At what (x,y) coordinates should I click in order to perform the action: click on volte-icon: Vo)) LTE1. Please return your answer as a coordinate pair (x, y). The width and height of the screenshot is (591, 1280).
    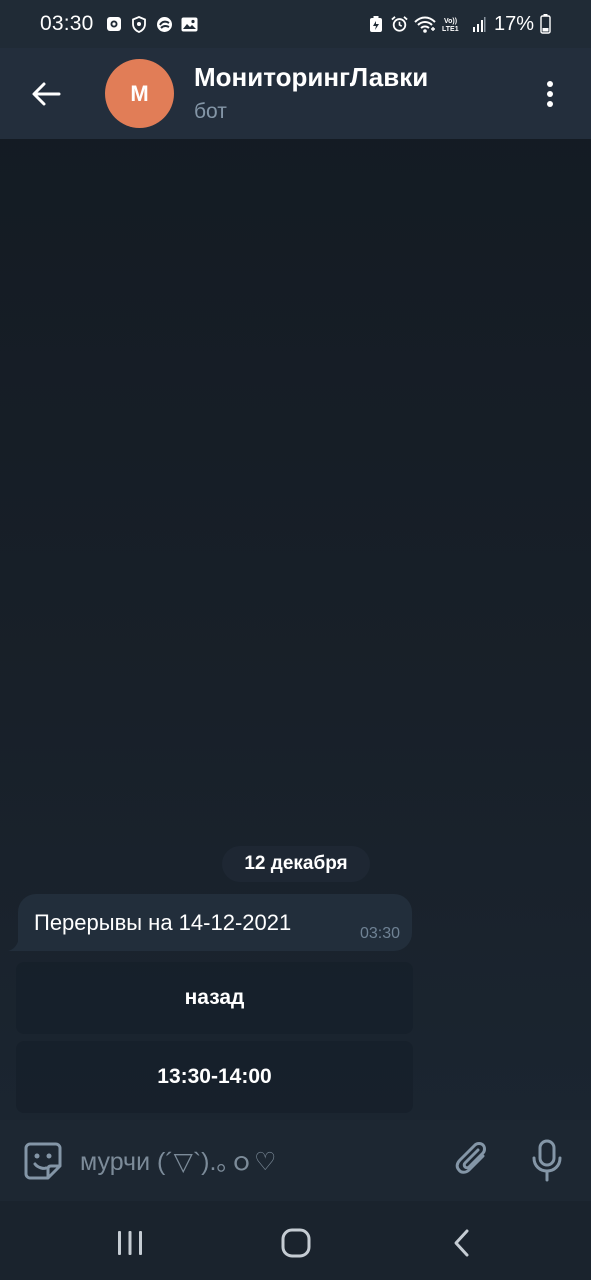
    Looking at the image, I should click on (454, 24).